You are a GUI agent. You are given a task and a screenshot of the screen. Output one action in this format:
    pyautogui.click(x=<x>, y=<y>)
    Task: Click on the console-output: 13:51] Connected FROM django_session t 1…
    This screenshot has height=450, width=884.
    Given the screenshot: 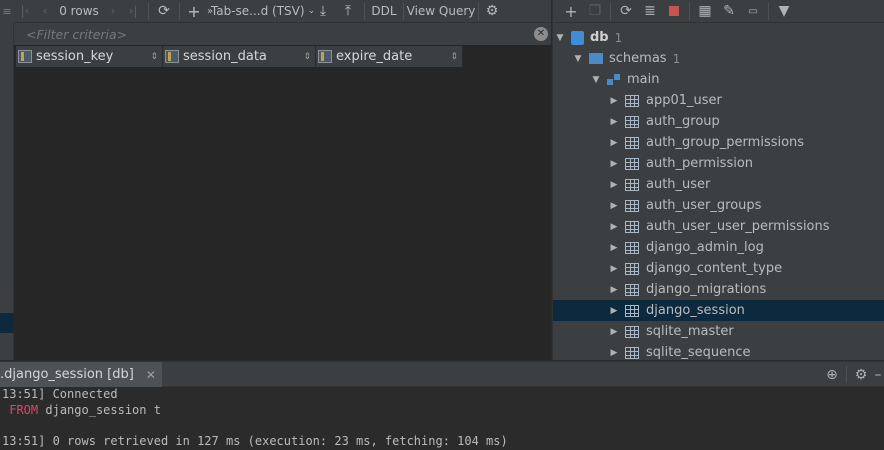 What is the action you would take?
    pyautogui.click(x=442, y=418)
    